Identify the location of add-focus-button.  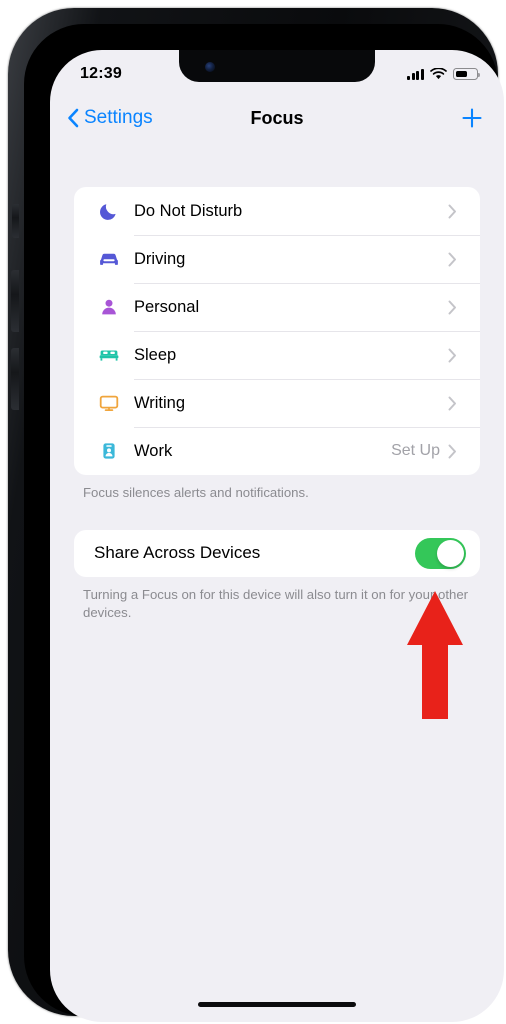
(472, 118).